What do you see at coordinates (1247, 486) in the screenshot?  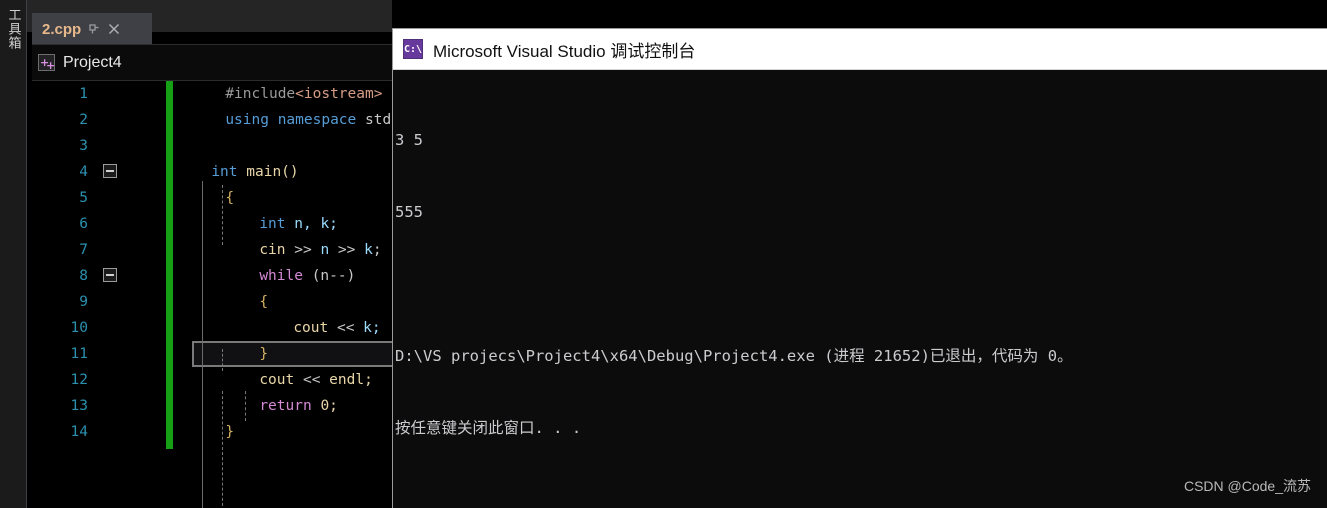 I see `csdn-watermark: CSDN @Code_流苏` at bounding box center [1247, 486].